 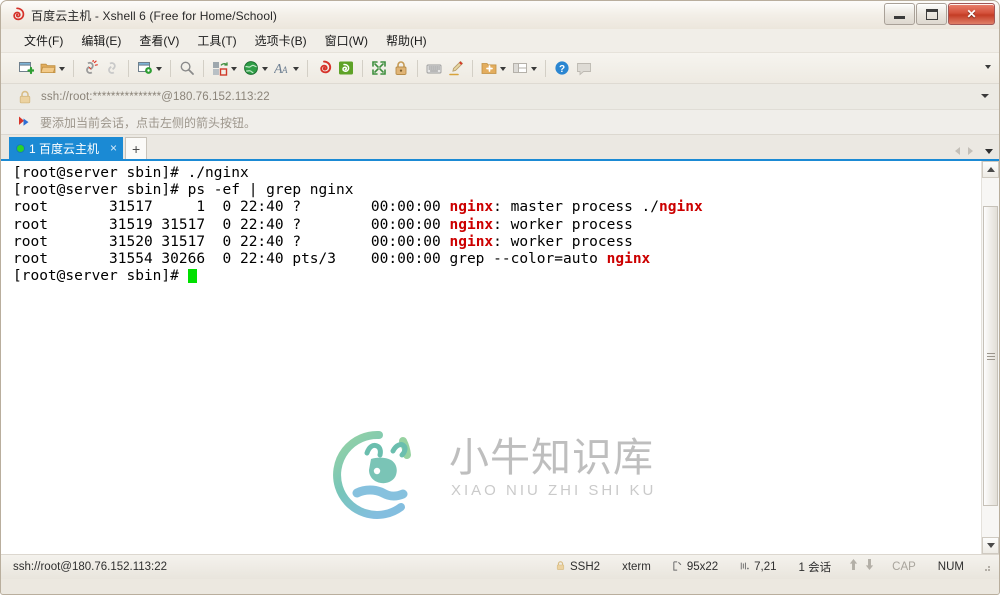 I want to click on minimize-icon, so click(x=899, y=17).